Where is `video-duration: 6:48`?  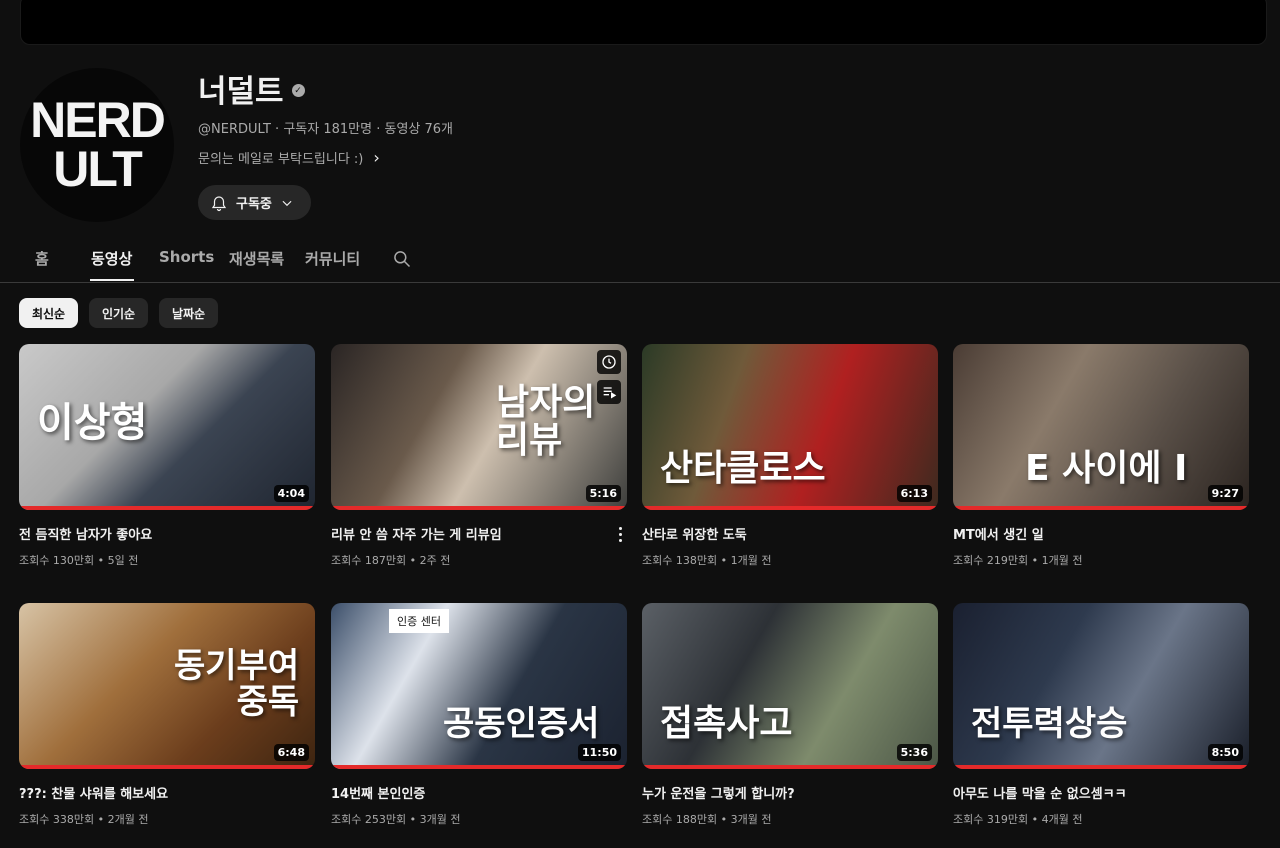
video-duration: 6:48 is located at coordinates (291, 752).